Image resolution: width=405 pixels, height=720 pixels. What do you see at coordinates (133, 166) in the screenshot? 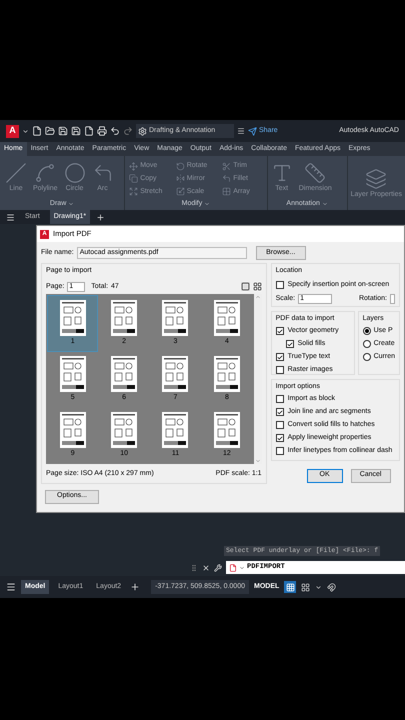
I see `move-arrows-icon` at bounding box center [133, 166].